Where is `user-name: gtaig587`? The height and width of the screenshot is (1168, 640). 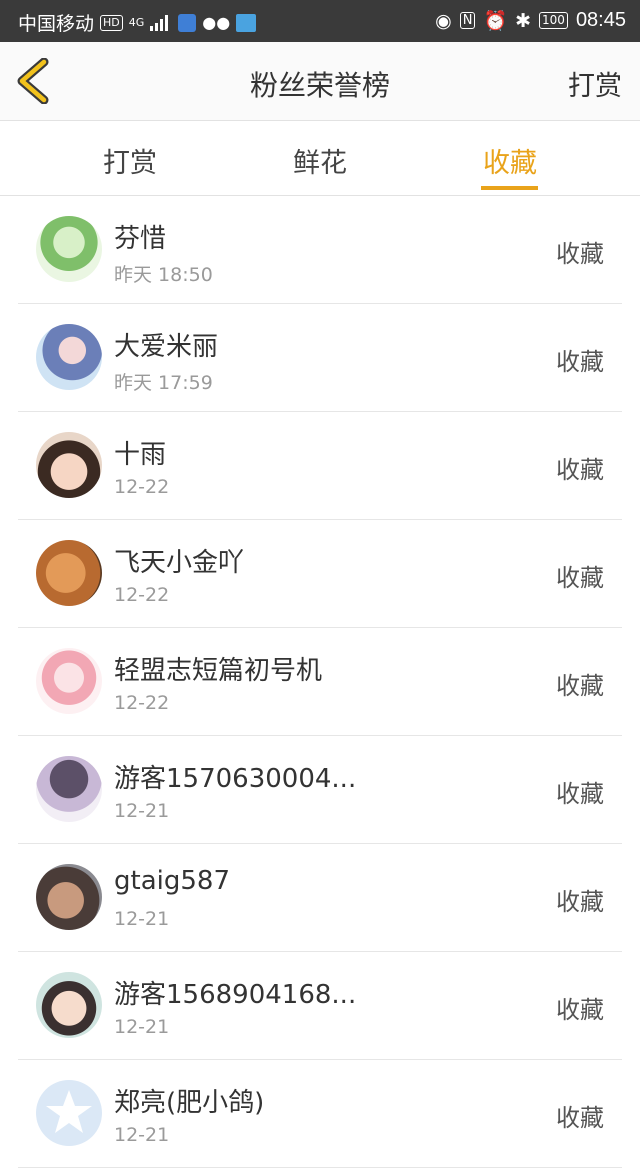 user-name: gtaig587 is located at coordinates (172, 881).